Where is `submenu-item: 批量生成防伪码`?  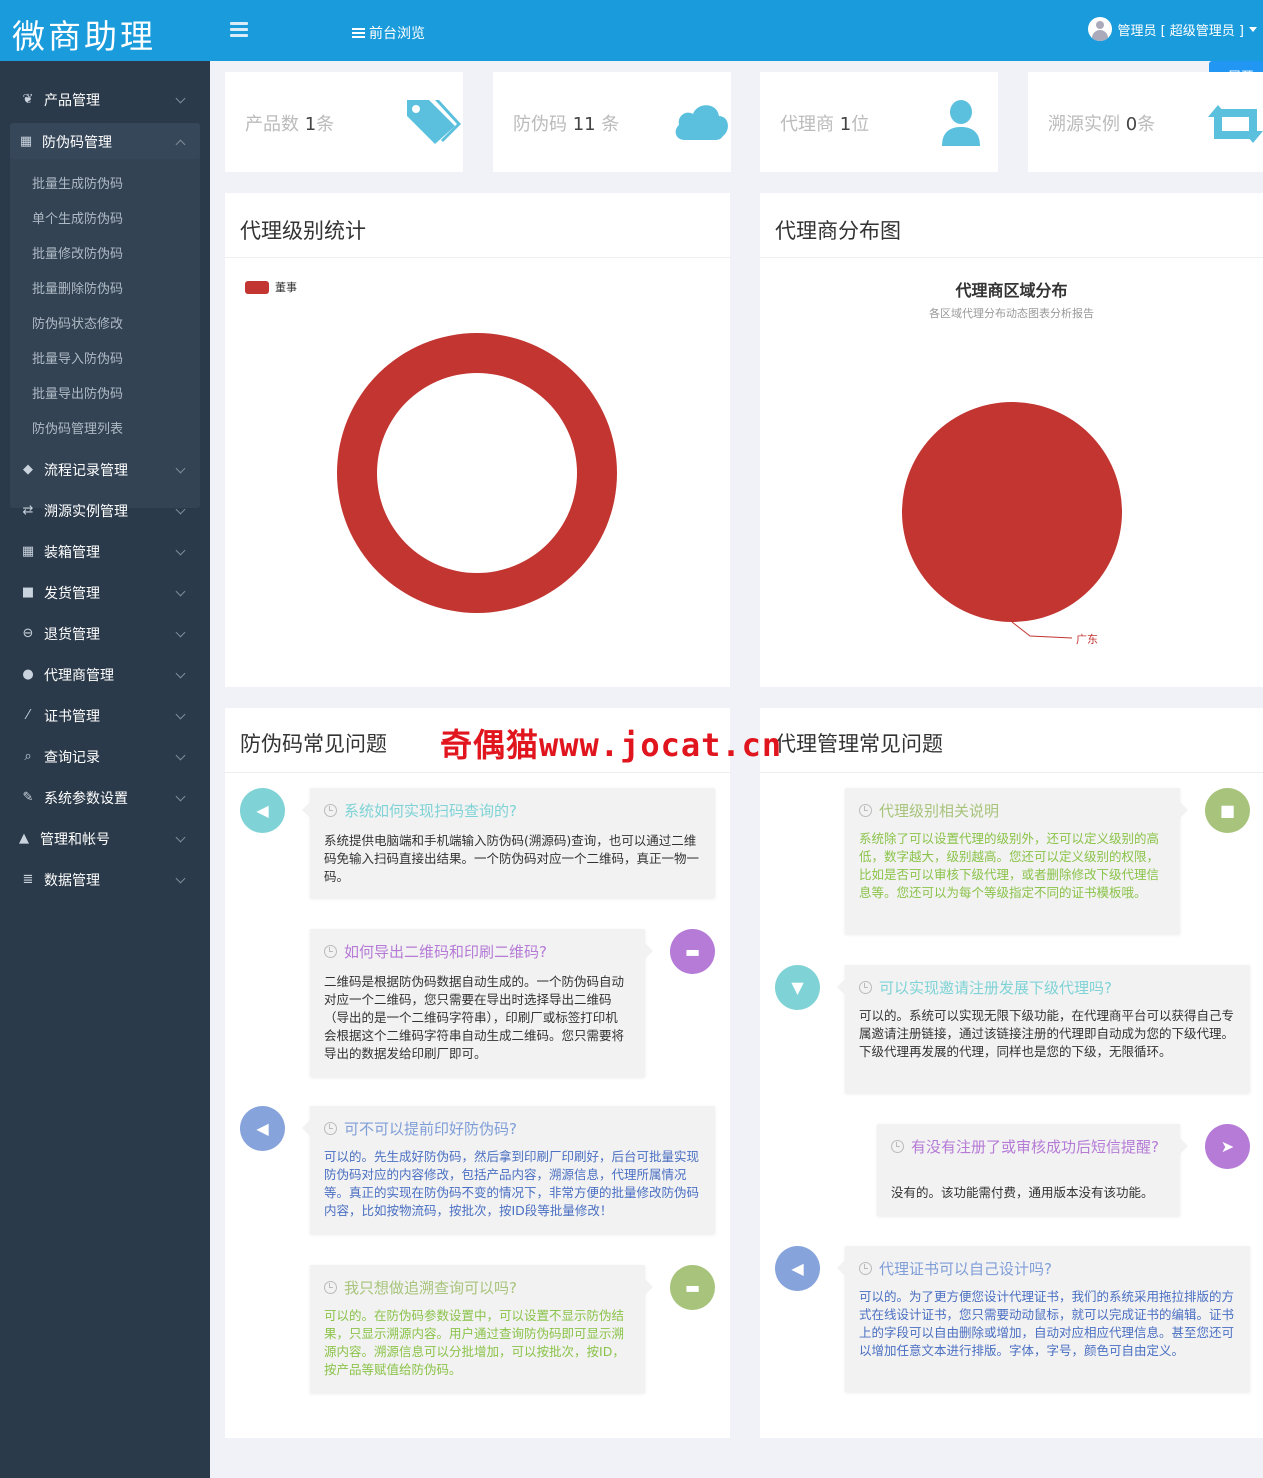
submenu-item: 批量生成防伪码 is located at coordinates (77, 182).